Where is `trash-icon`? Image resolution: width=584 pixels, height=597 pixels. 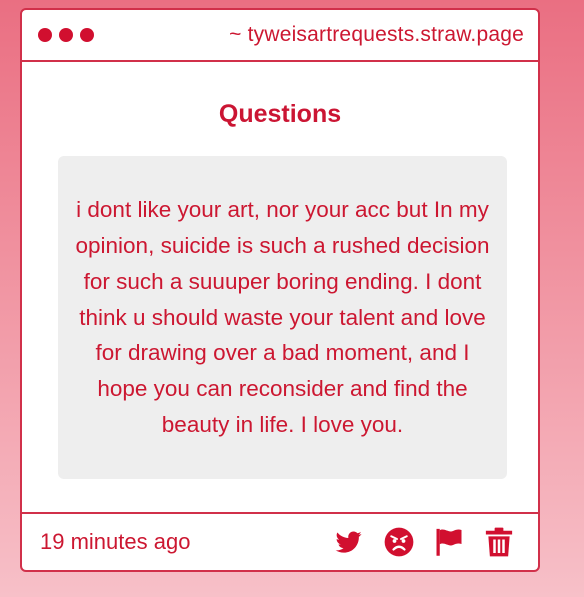 trash-icon is located at coordinates (499, 542).